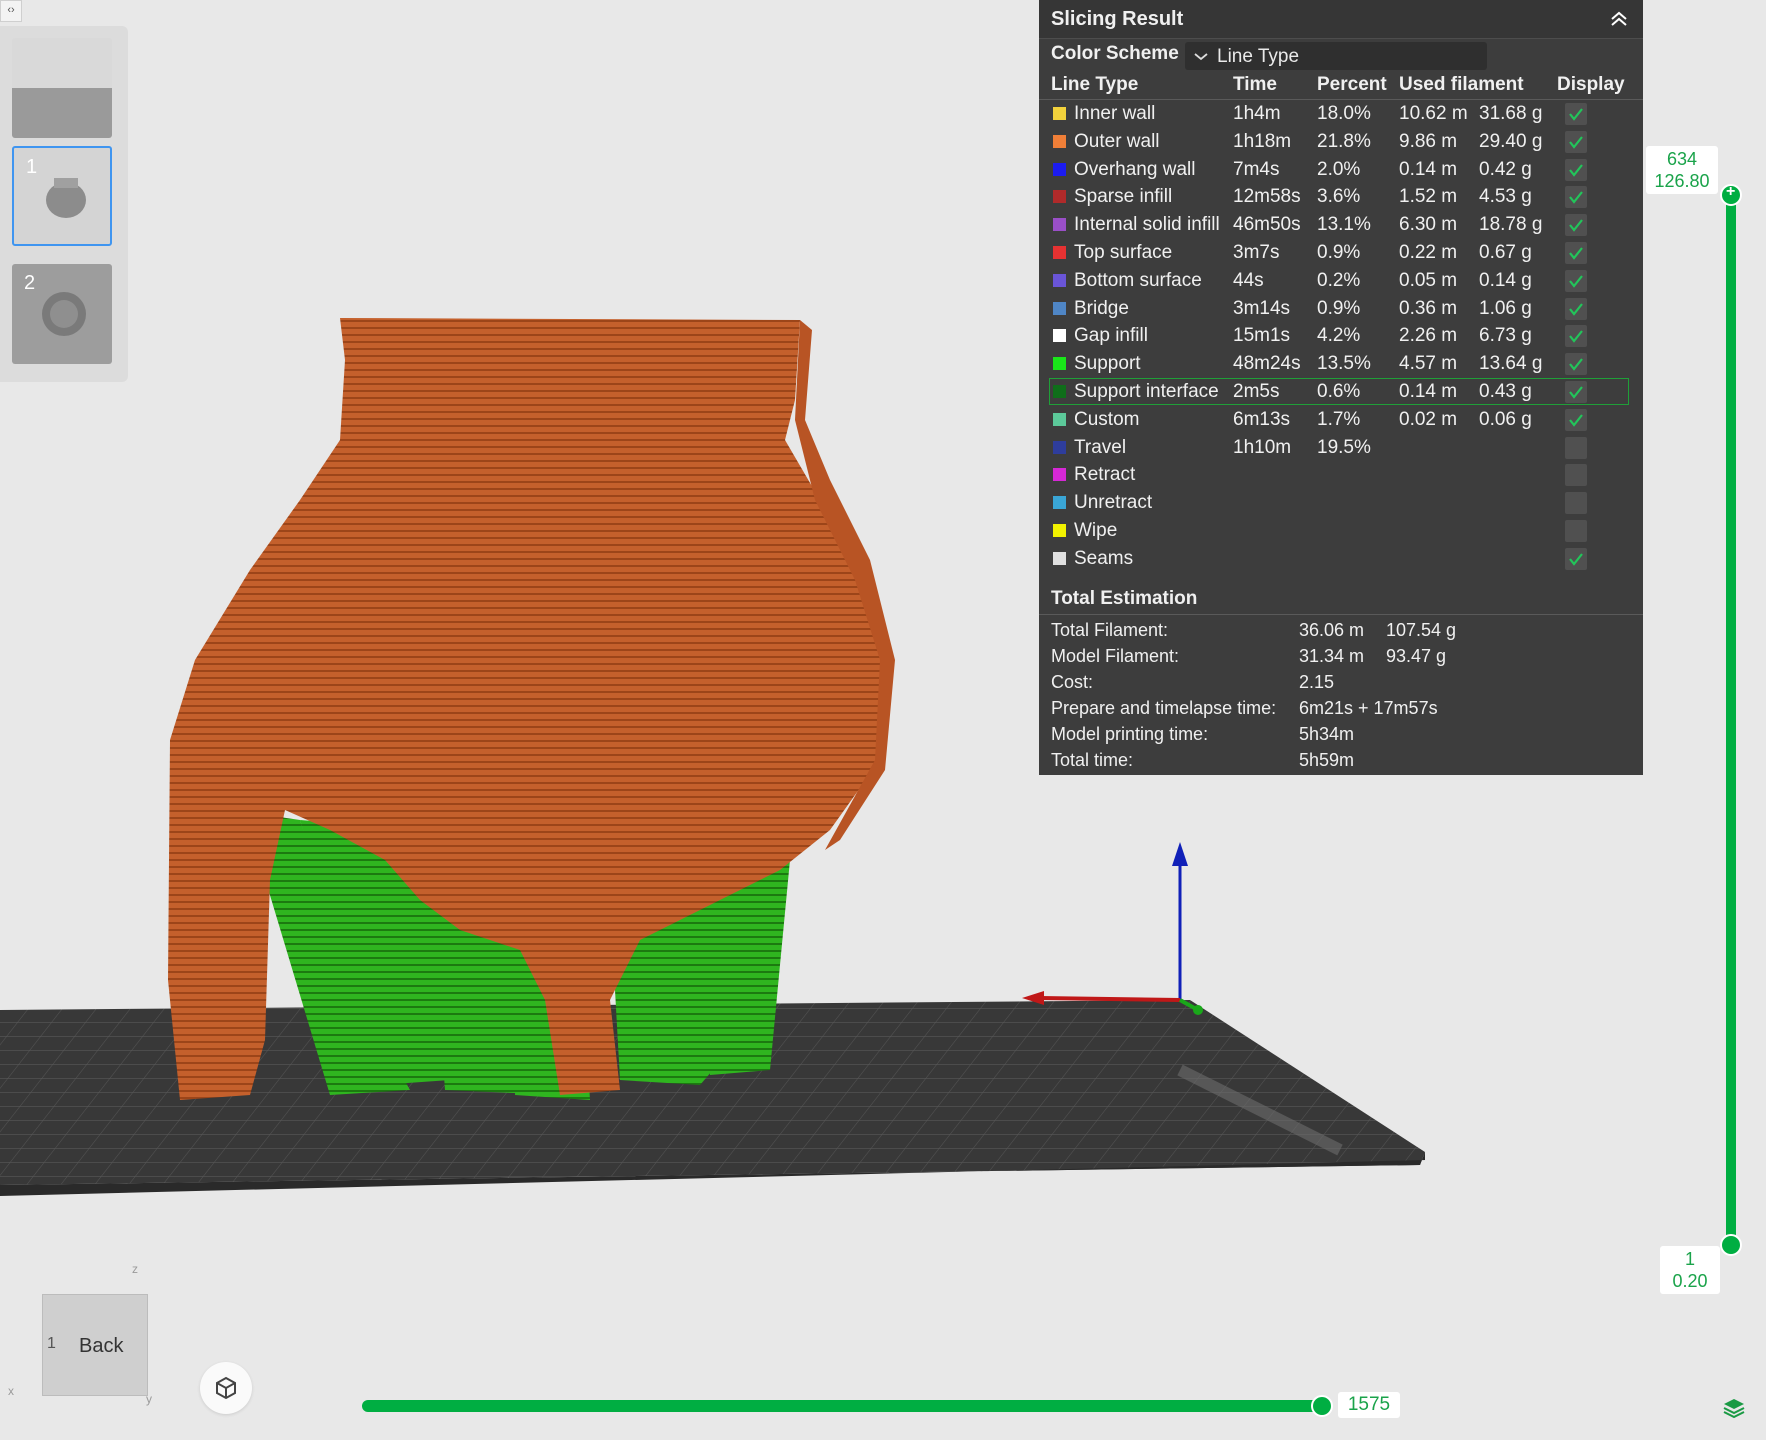 The image size is (1766, 1440). I want to click on line-type-row: Travel 1h10m 19.5%, so click(1341, 448).